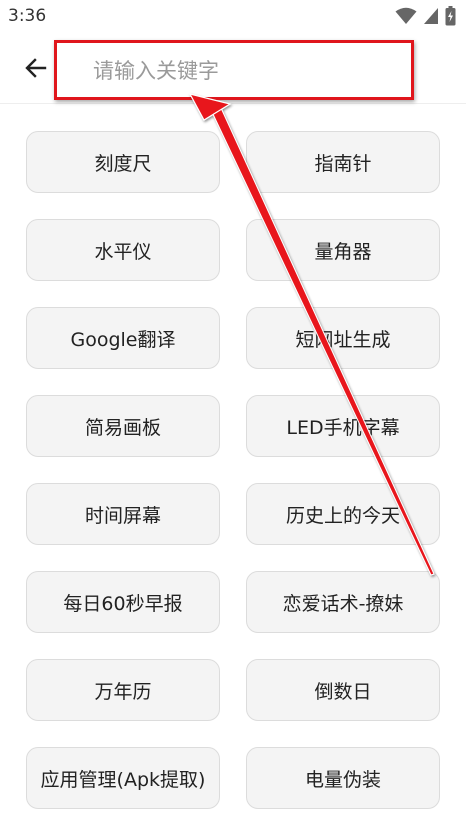 The width and height of the screenshot is (466, 830). I want to click on search-box-highlight, so click(234, 70).